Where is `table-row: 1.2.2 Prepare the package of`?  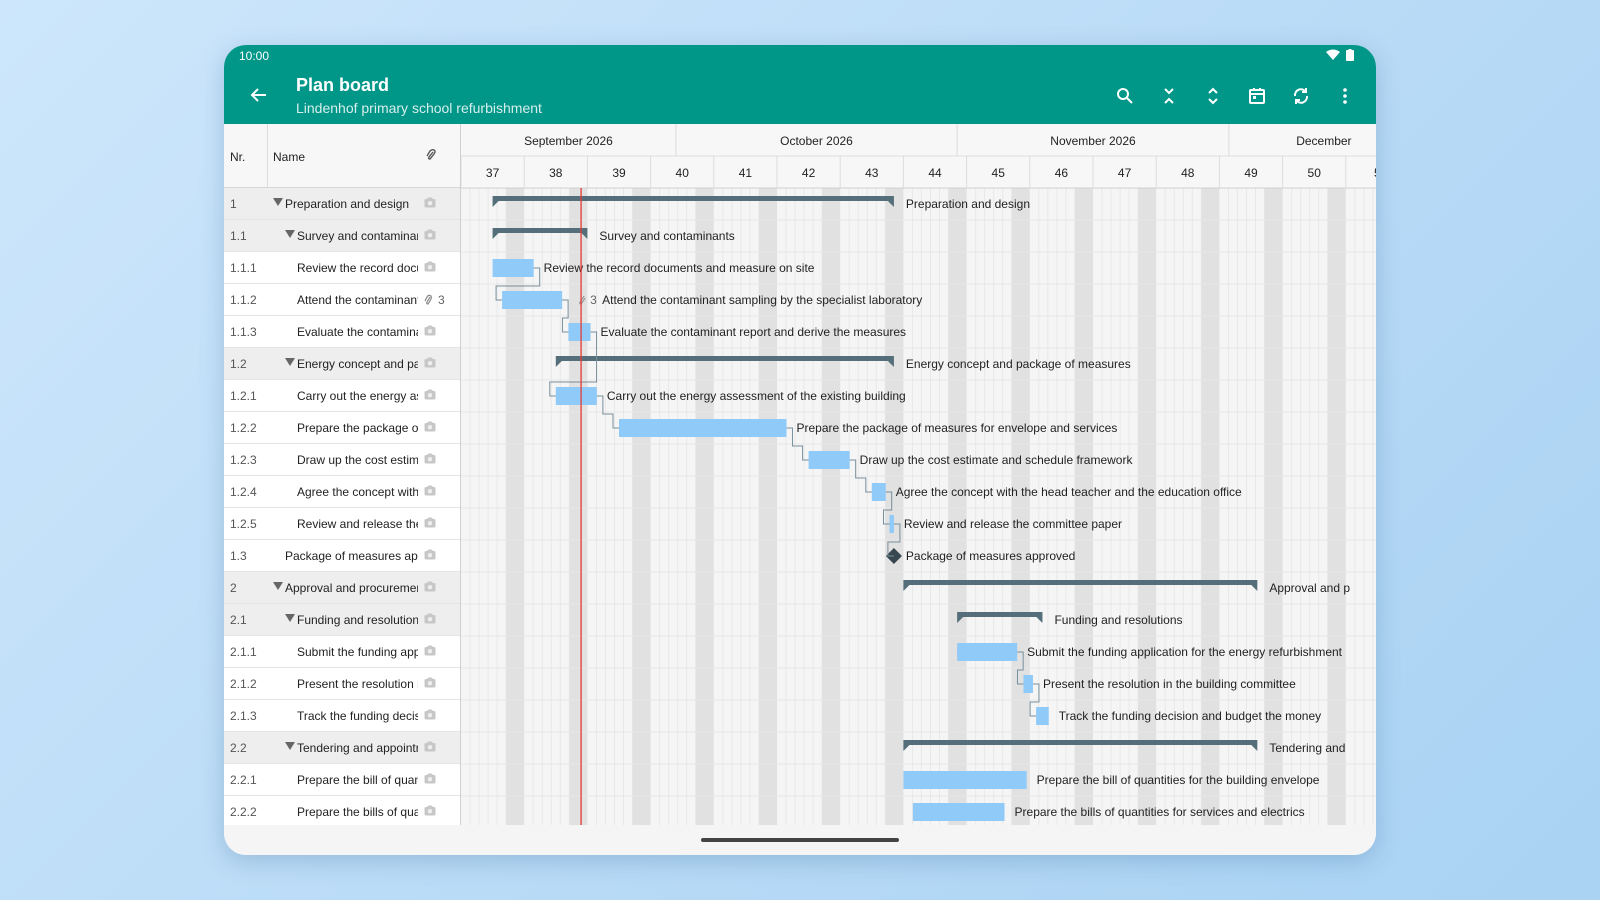
table-row: 1.2.2 Prepare the package of is located at coordinates (342, 428).